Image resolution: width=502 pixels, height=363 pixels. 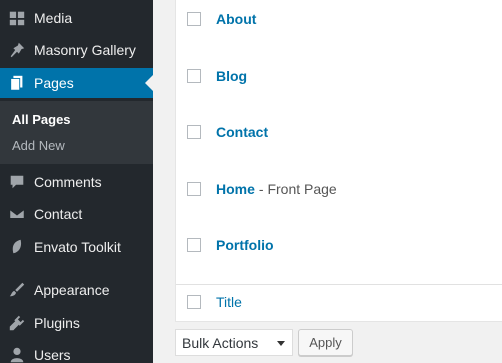 What do you see at coordinates (17, 354) in the screenshot?
I see `user-icon` at bounding box center [17, 354].